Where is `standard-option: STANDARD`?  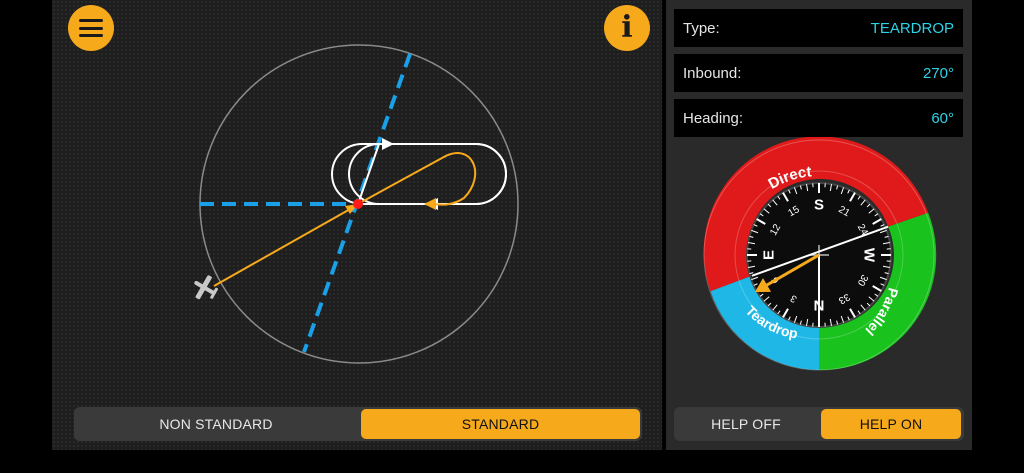
standard-option: STANDARD is located at coordinates (500, 424).